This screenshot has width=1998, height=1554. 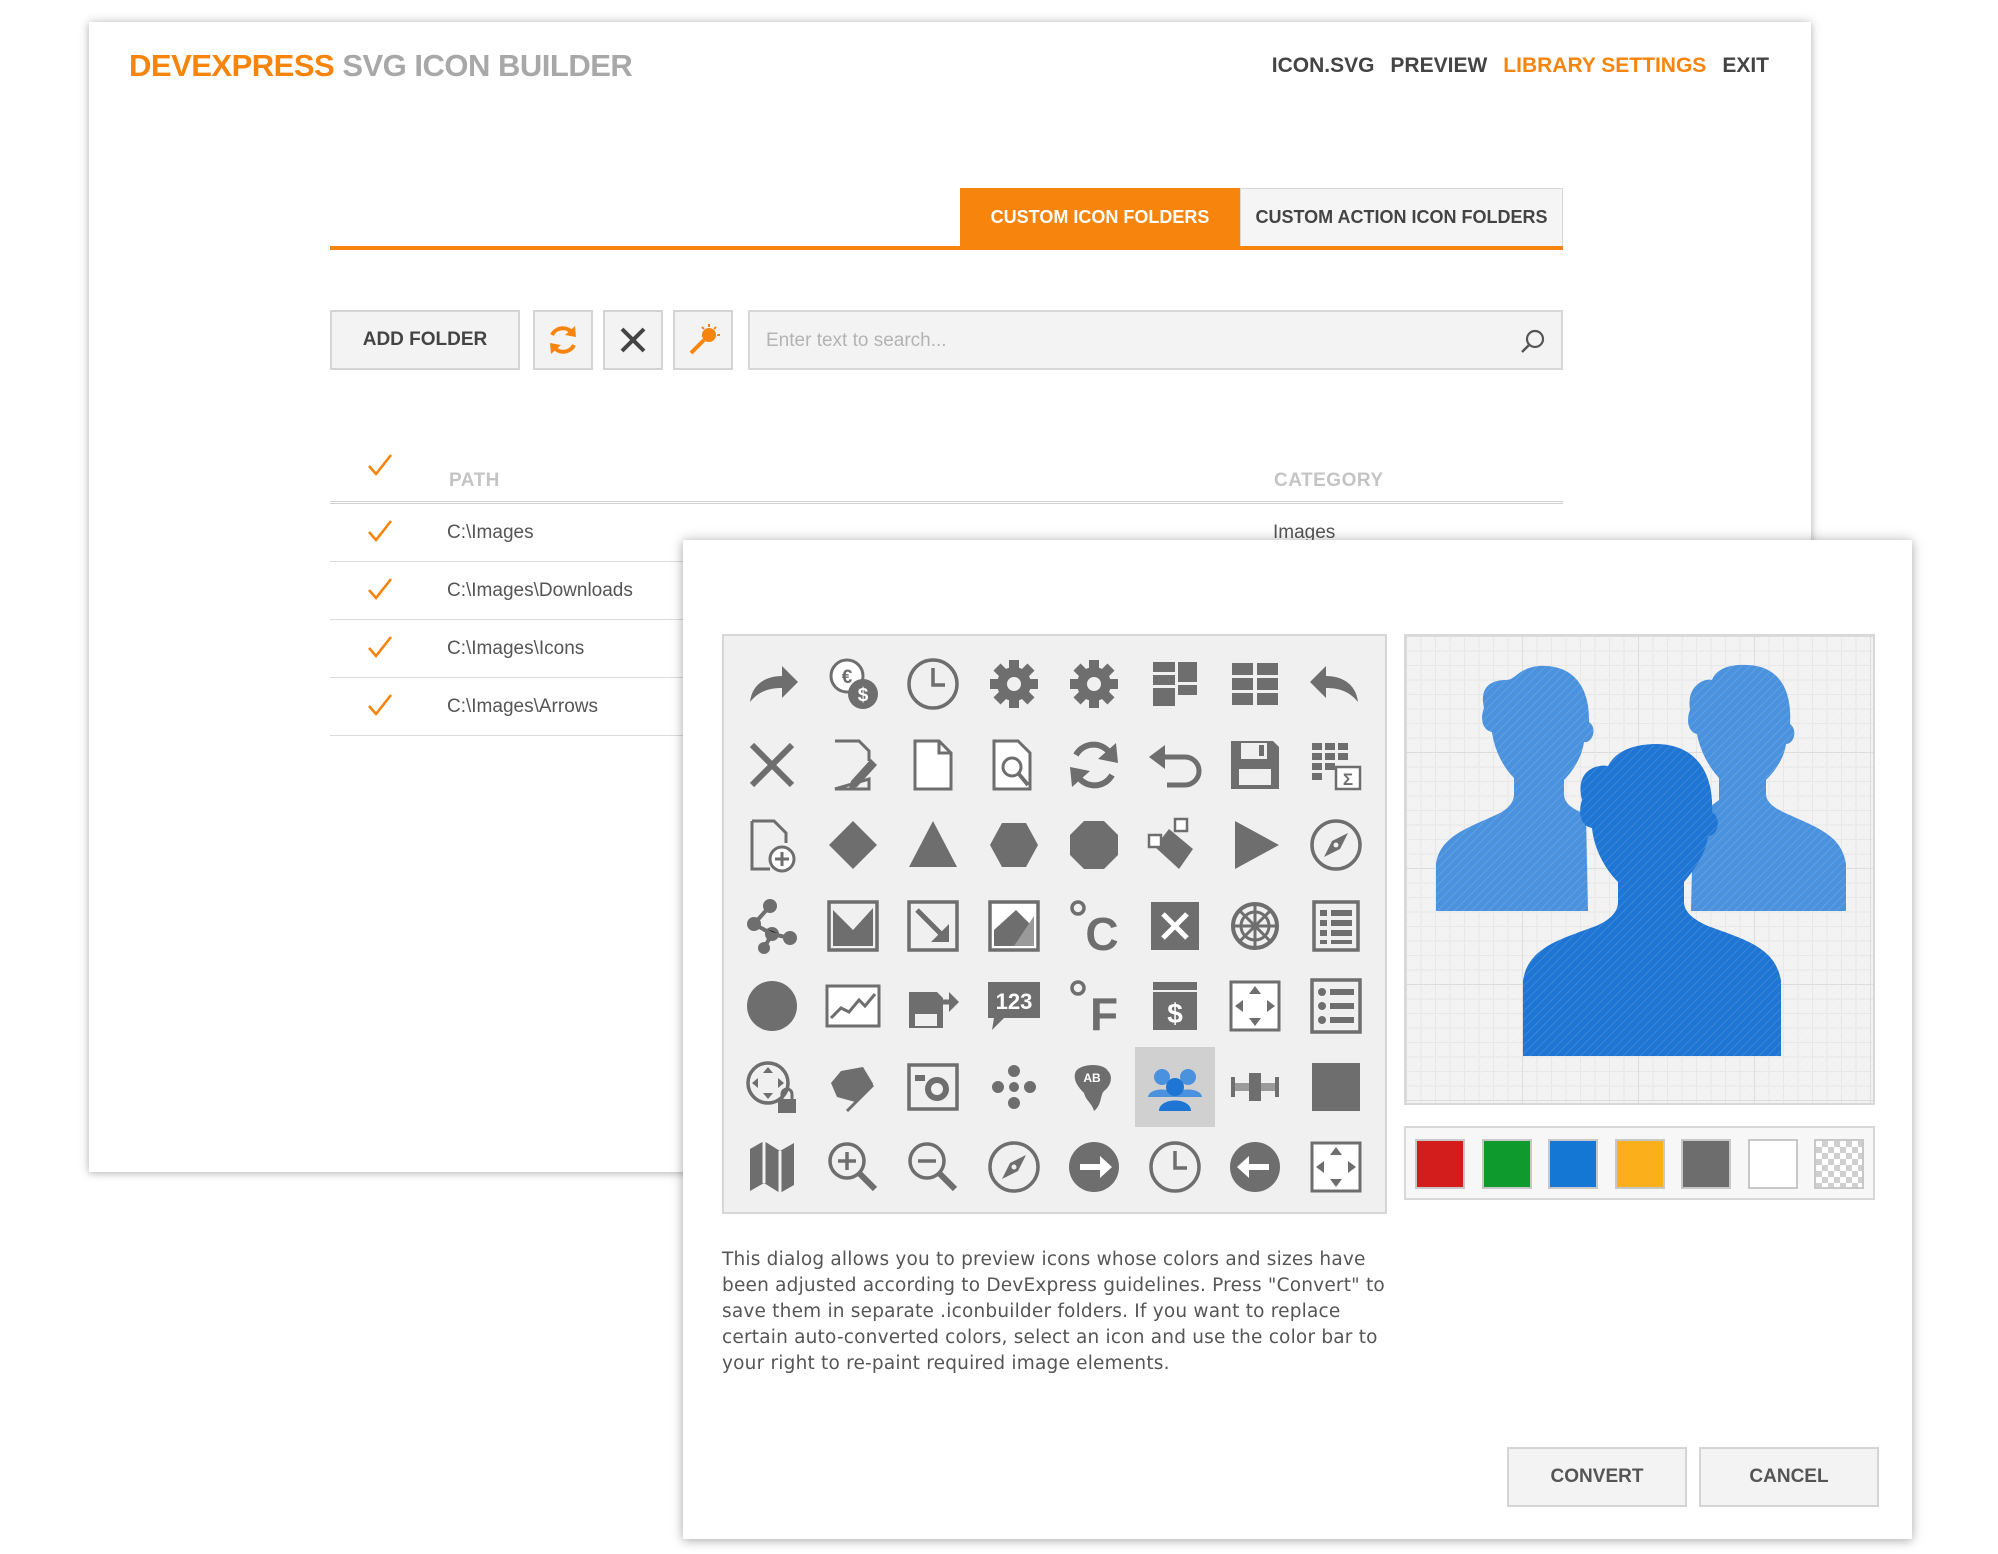 I want to click on icon-cell-table-sum: Σ, so click(x=1336, y=765).